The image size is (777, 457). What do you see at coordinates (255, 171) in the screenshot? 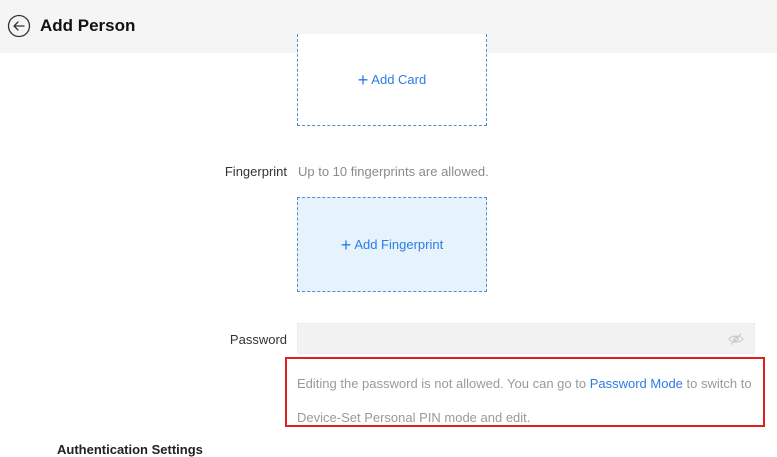
I see `fingerprint-label: Fingerprint` at bounding box center [255, 171].